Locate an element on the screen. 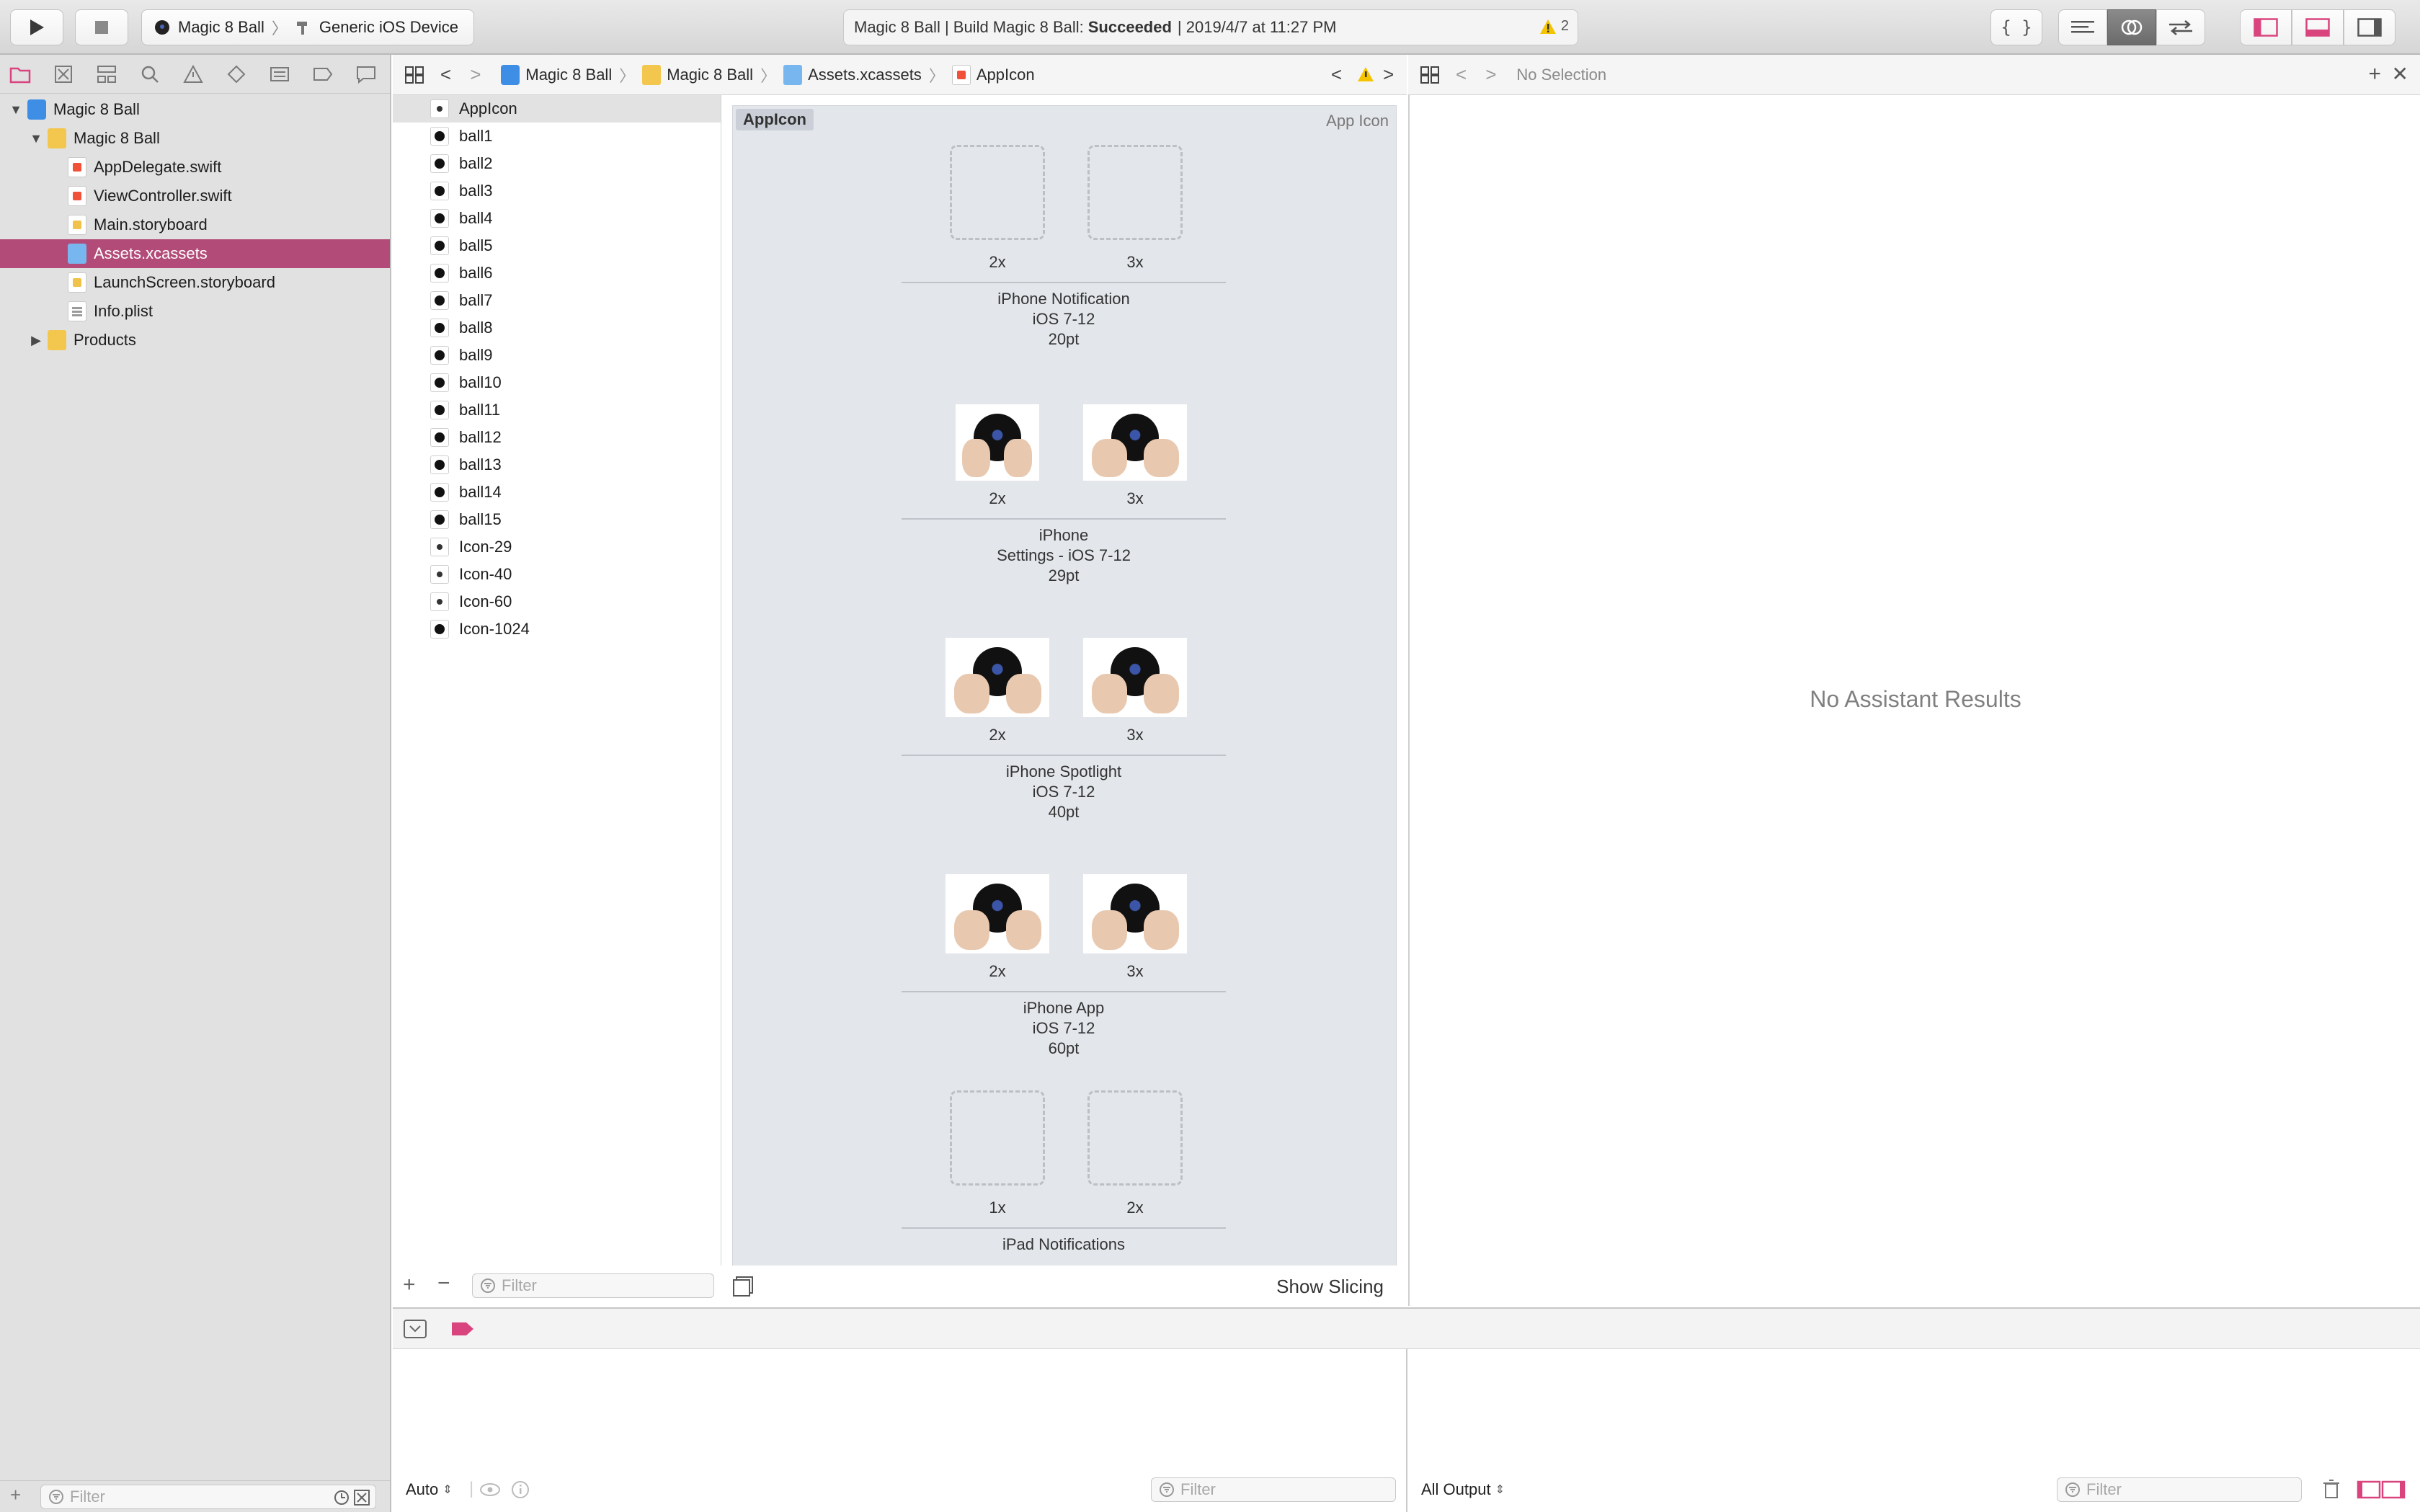 This screenshot has height=1512, width=2420. asset-item: ball4 is located at coordinates (557, 219).